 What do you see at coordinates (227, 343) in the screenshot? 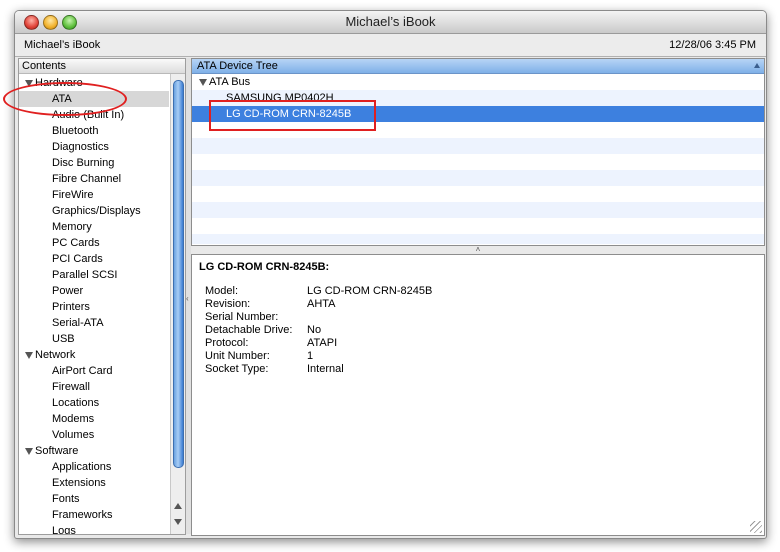
I see `detail-label: Protocol:` at bounding box center [227, 343].